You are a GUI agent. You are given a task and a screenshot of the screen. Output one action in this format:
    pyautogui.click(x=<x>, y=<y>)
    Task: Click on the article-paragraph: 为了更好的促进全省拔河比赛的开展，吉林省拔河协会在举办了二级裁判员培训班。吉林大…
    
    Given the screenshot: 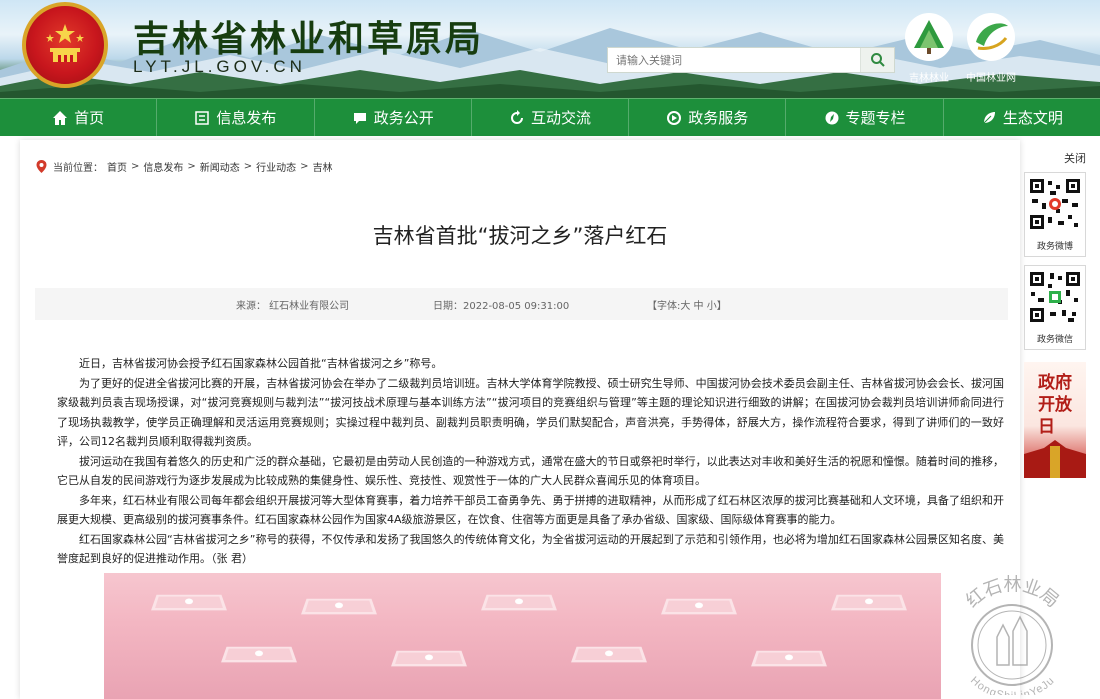 What is the action you would take?
    pyautogui.click(x=530, y=412)
    